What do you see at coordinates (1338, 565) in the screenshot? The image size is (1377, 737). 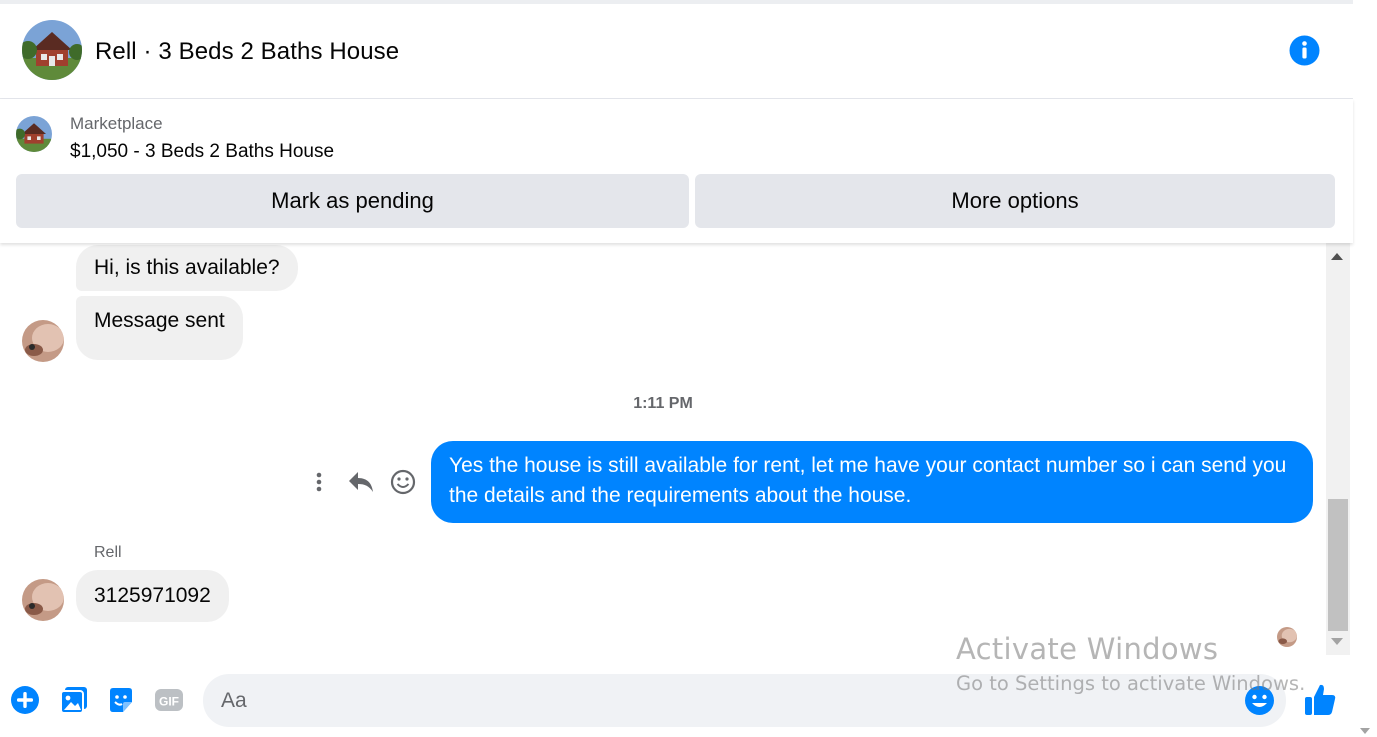 I see `scrollbar-thumb` at bounding box center [1338, 565].